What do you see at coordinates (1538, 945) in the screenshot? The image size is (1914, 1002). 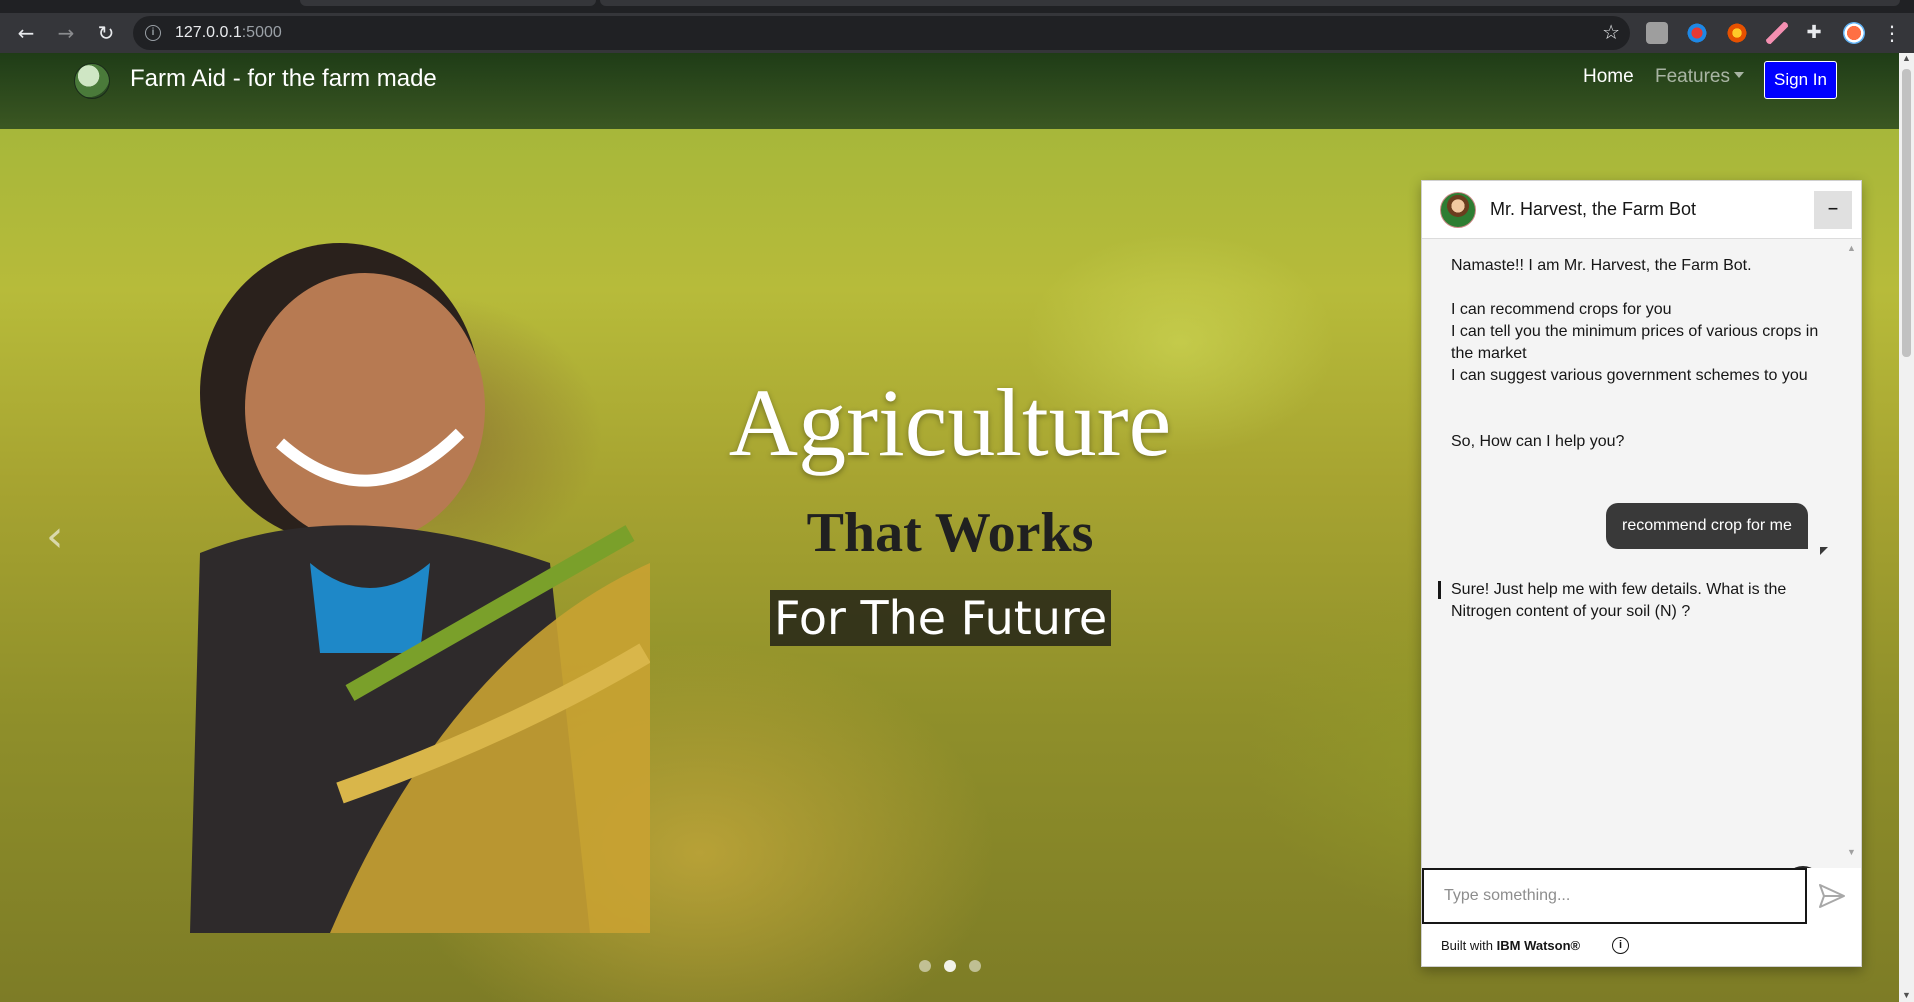 I see `built-with-brand: IBM Watson®` at bounding box center [1538, 945].